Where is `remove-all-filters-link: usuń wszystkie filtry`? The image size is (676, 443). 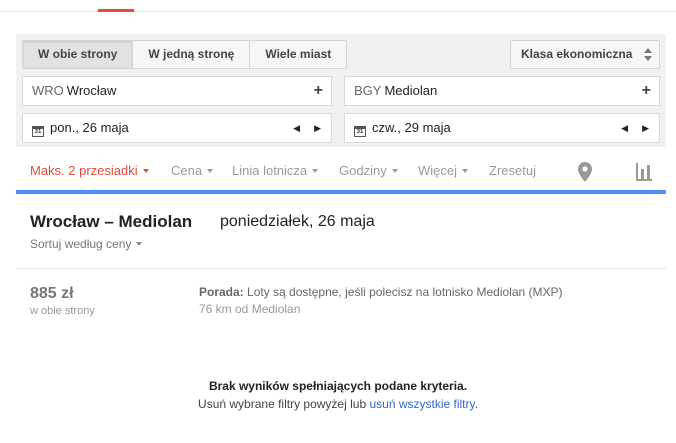 remove-all-filters-link: usuń wszystkie filtry is located at coordinates (421, 404).